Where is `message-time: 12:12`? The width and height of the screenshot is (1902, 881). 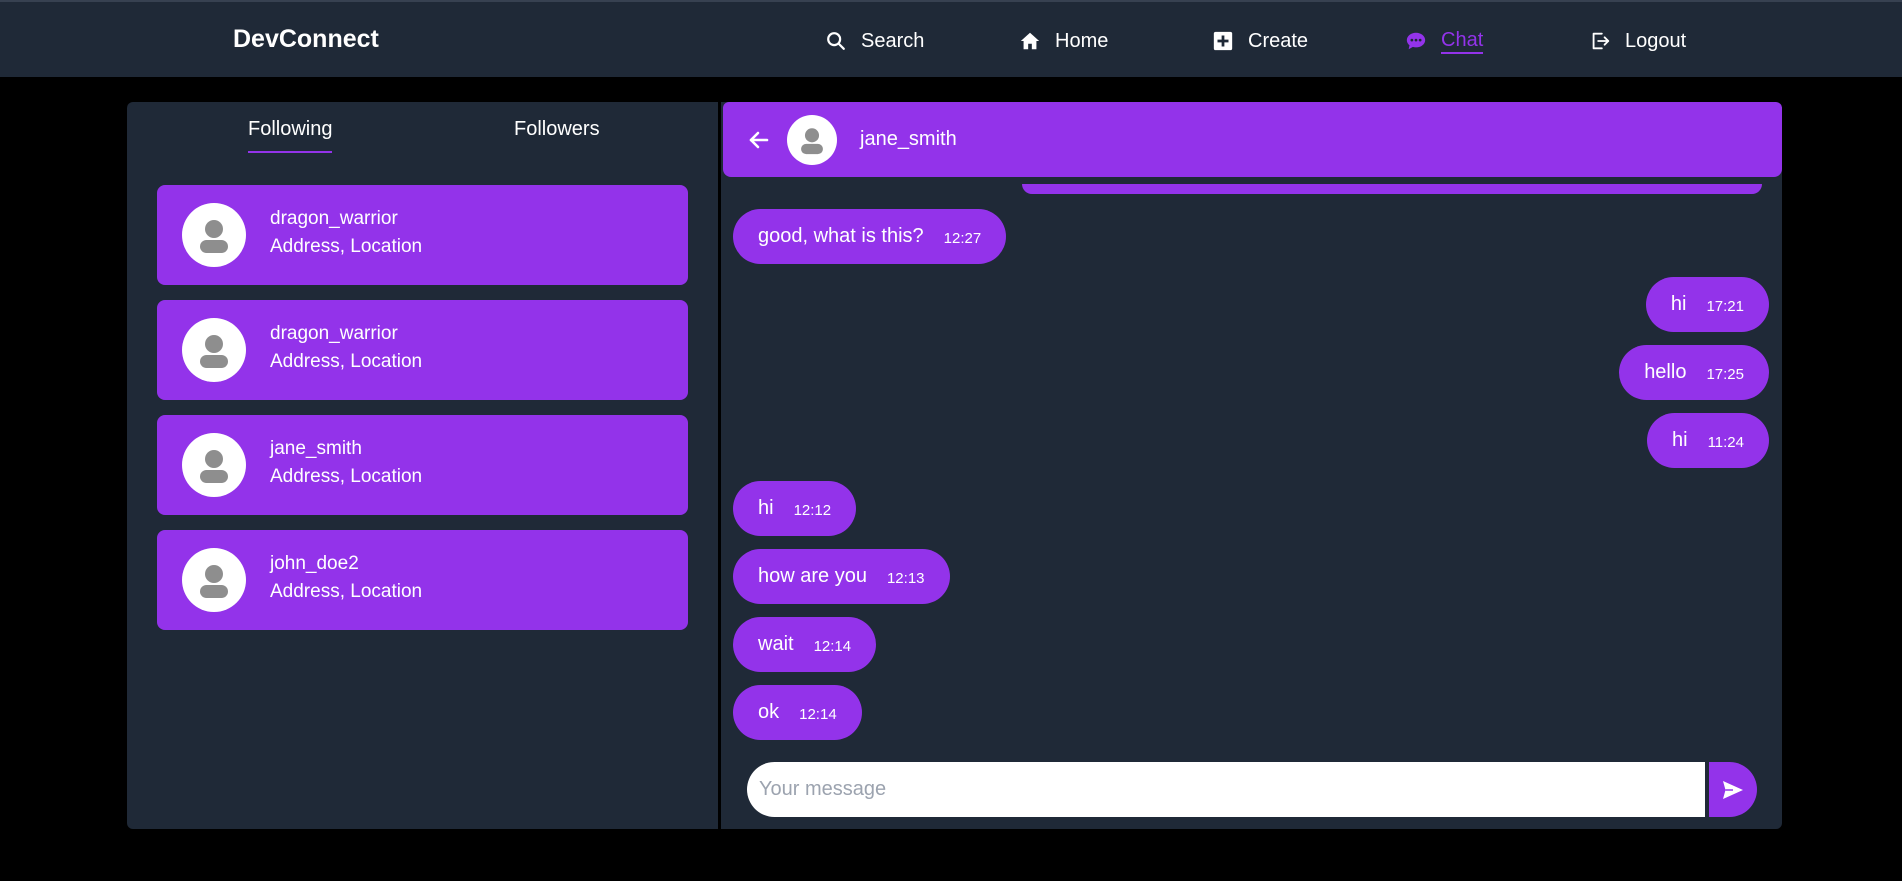
message-time: 12:12 is located at coordinates (812, 510).